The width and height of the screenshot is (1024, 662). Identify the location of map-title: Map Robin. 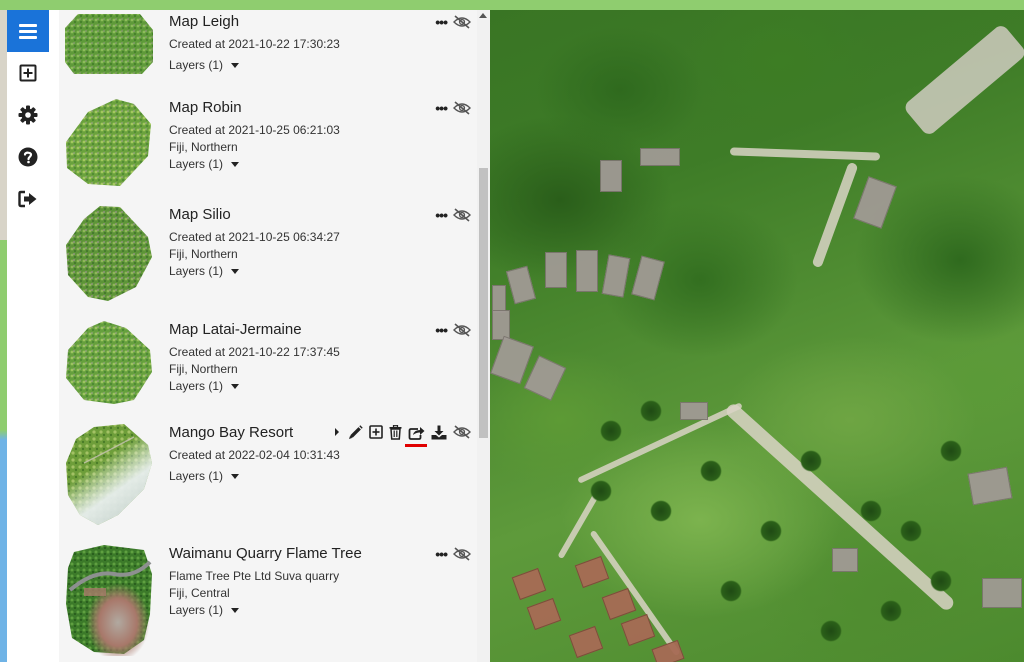
(294, 108).